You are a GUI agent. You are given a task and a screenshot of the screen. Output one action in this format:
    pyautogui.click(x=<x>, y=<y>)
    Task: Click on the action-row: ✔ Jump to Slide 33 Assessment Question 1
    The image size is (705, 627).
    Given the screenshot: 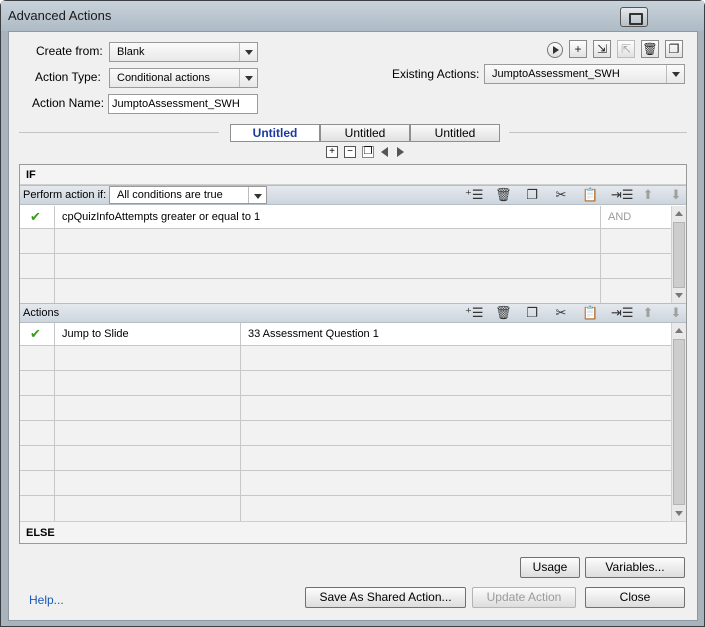 What is the action you would take?
    pyautogui.click(x=345, y=334)
    